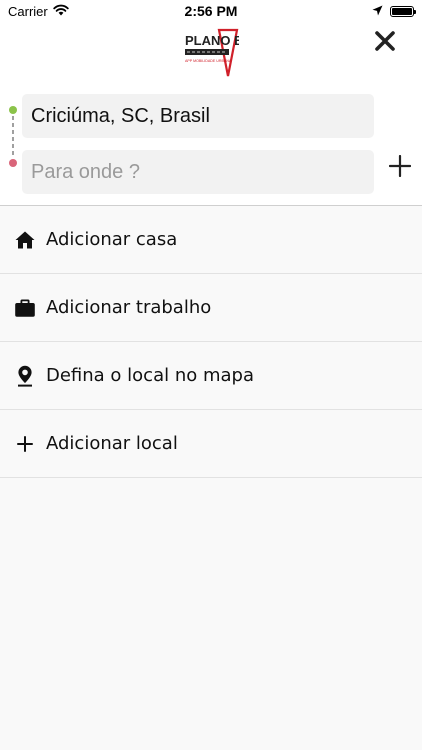 Image resolution: width=422 pixels, height=750 pixels. What do you see at coordinates (112, 443) in the screenshot?
I see `list-item-label: Adicionar local` at bounding box center [112, 443].